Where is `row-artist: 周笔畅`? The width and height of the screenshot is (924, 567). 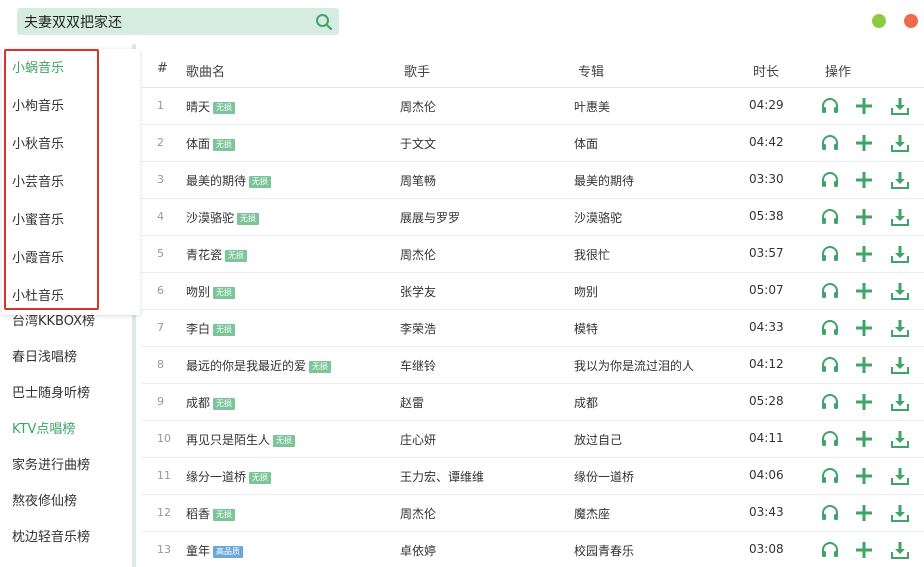
row-artist: 周笔畅 is located at coordinates (418, 180).